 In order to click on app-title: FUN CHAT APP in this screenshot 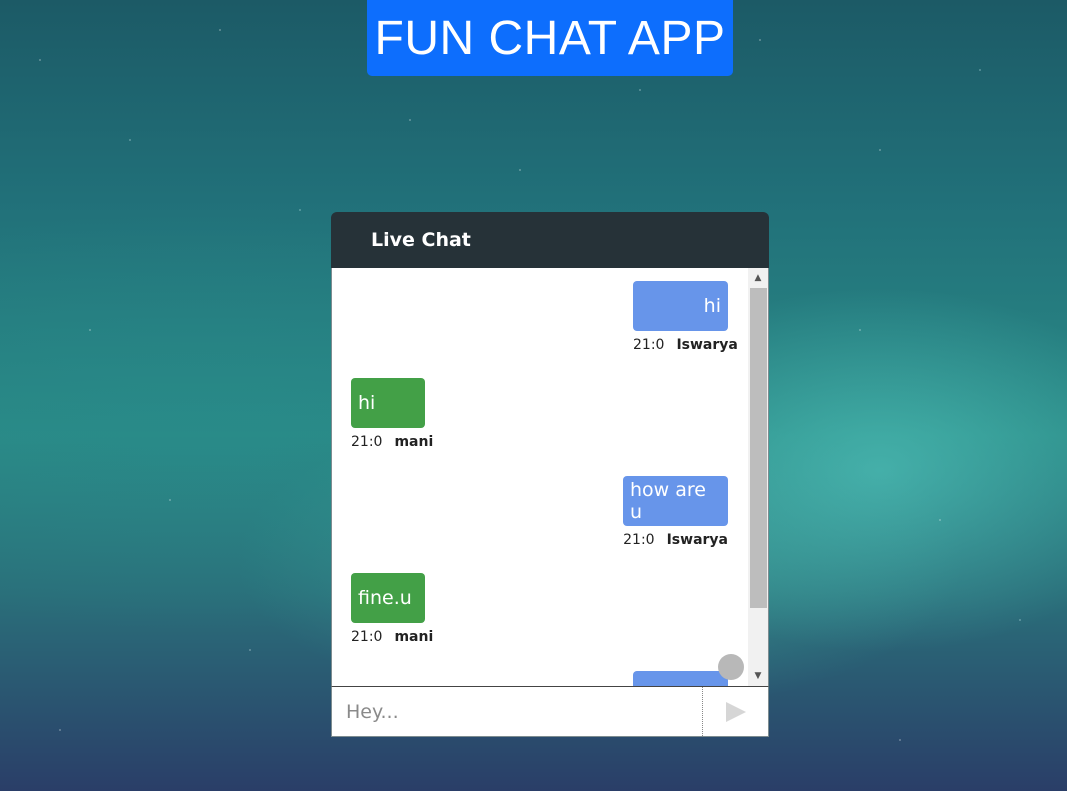, I will do `click(550, 38)`.